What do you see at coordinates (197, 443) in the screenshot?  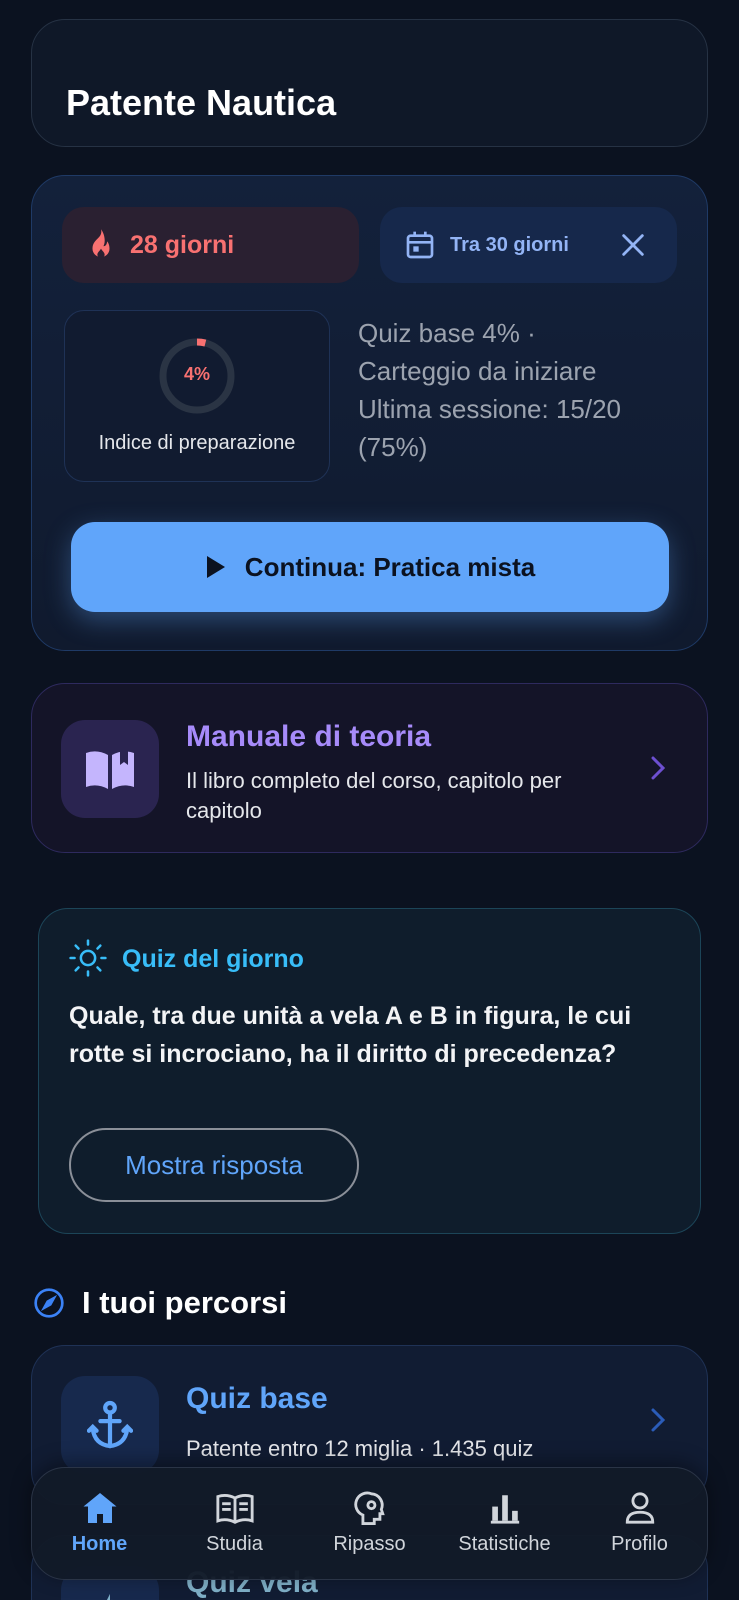 I see `readiness-label: Indice di preparazione` at bounding box center [197, 443].